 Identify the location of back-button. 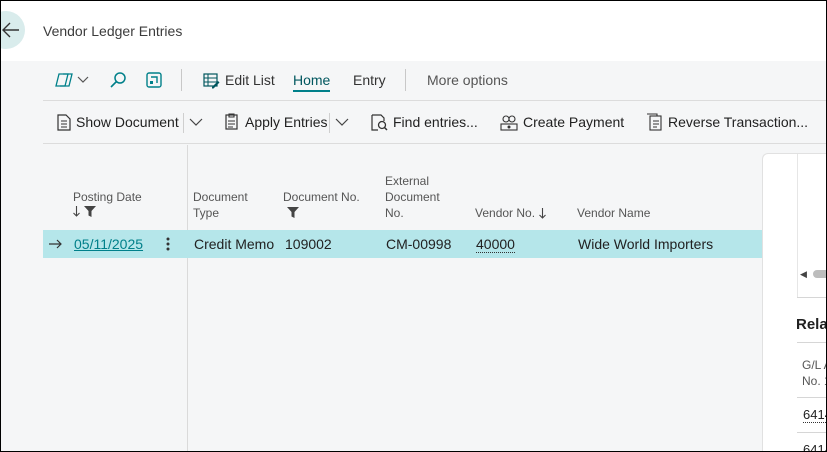
(13, 30).